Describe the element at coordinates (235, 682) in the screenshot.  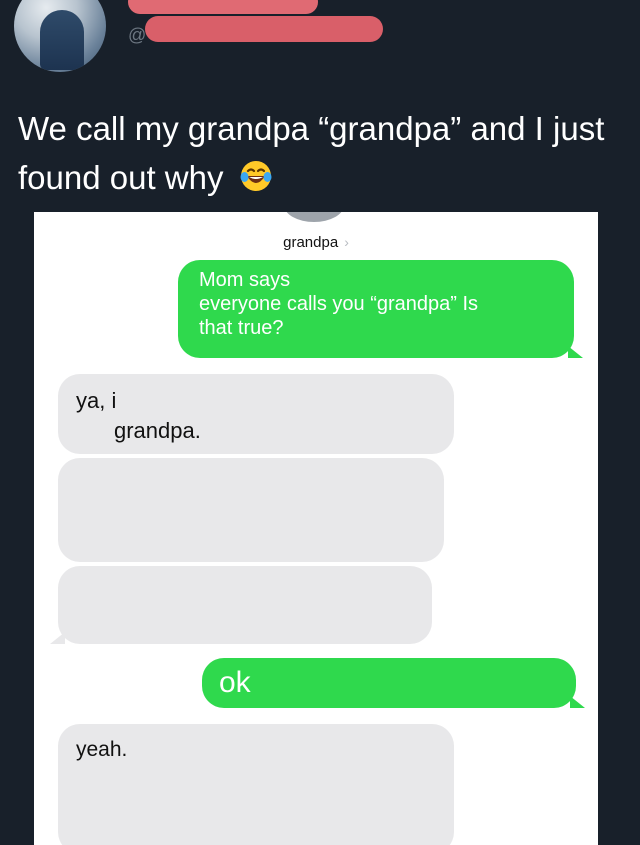
I see `message-line: ok` at that location.